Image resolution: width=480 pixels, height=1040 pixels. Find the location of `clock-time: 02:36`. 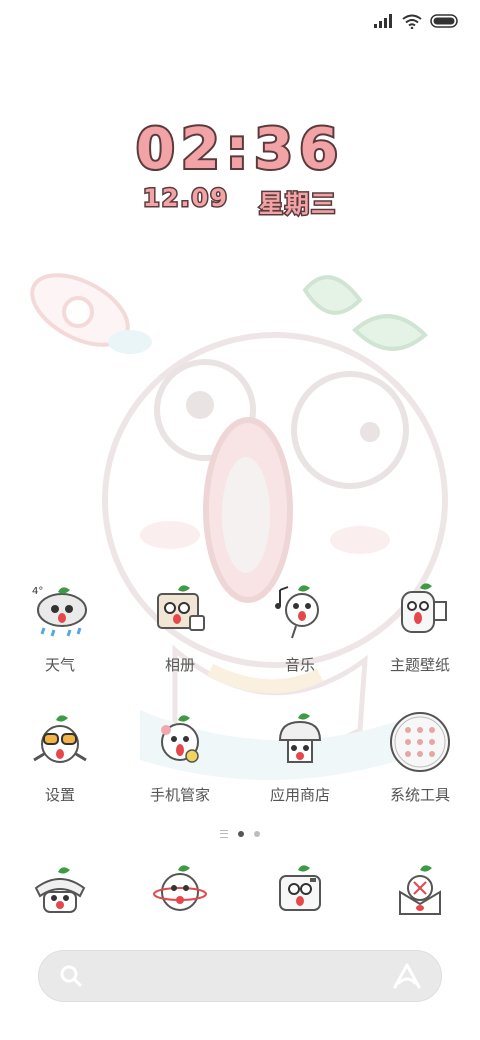

clock-time: 02:36 is located at coordinates (239, 150).